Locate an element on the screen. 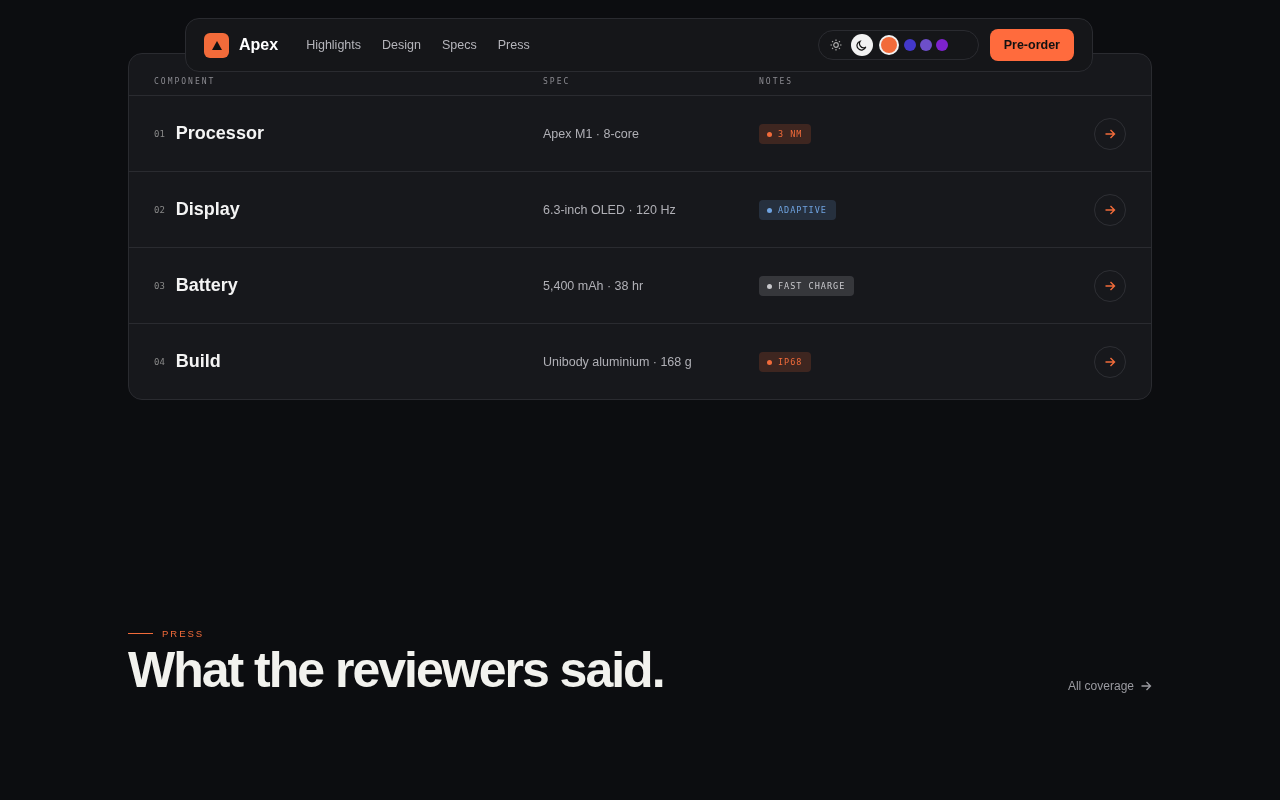  component-name: Build is located at coordinates (198, 361).